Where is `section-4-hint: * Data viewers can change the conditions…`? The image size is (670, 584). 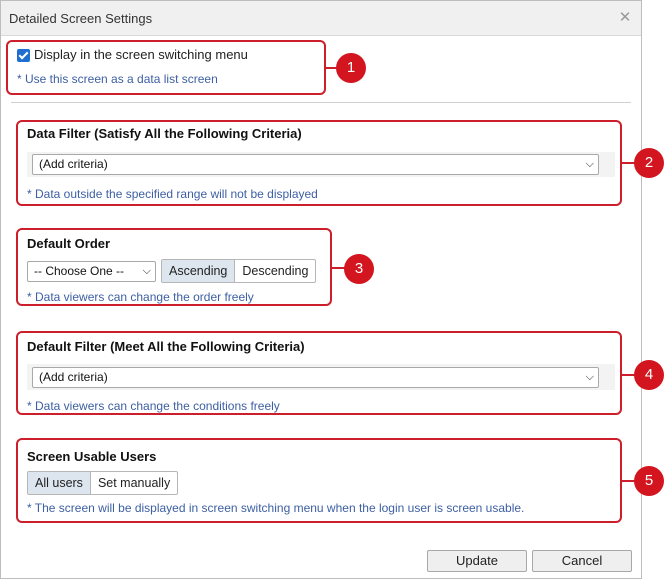
section-4-hint: * Data viewers can change the conditions… is located at coordinates (153, 406).